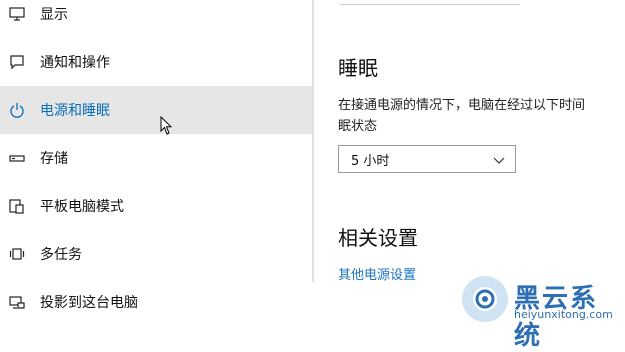 The image size is (625, 352). What do you see at coordinates (358, 68) in the screenshot?
I see `sleep-section-title: 睡眠` at bounding box center [358, 68].